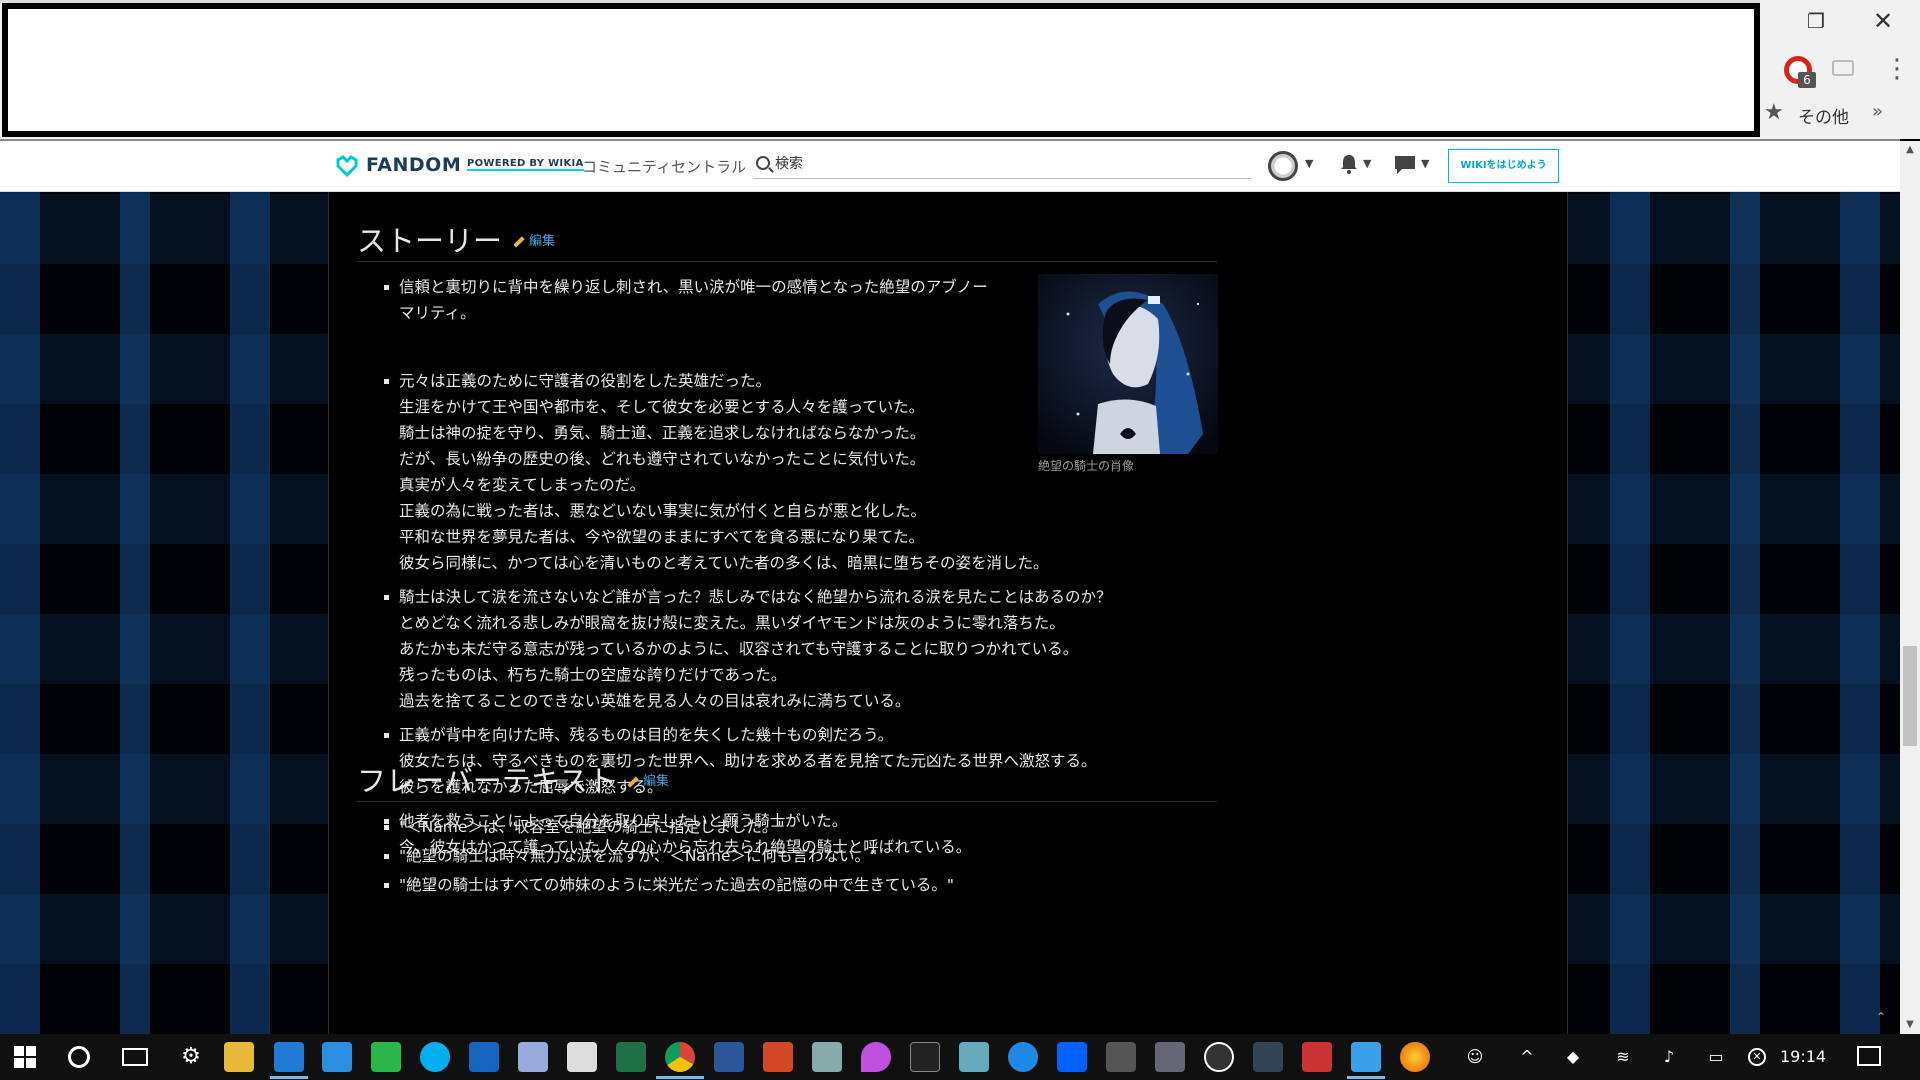  Describe the element at coordinates (1503, 166) in the screenshot. I see `start-wiki-button: WIKIをはじめよう` at that location.